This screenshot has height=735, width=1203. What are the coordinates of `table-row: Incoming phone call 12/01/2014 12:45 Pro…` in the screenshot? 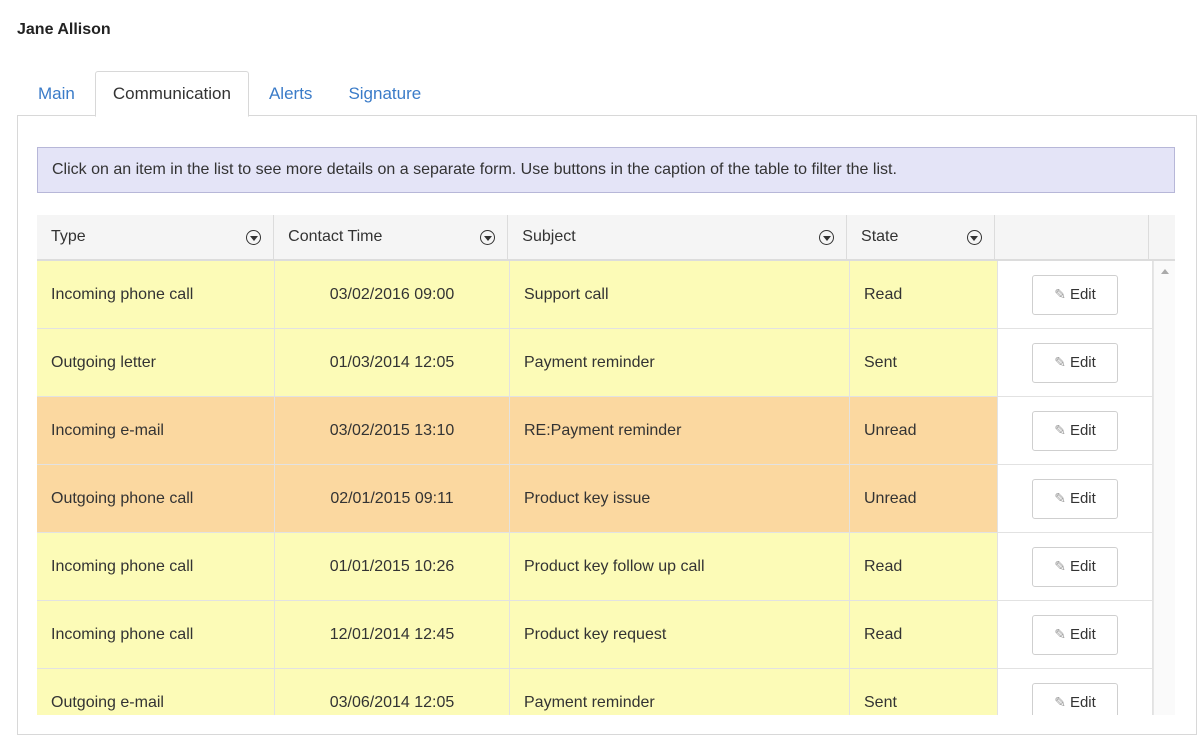 It's located at (606, 635).